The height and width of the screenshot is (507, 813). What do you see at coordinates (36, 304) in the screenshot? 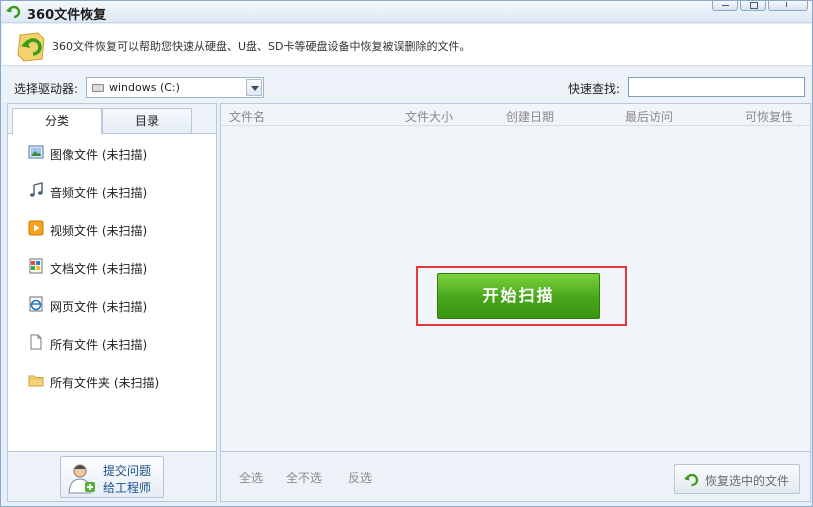
I see `webpage-icon` at bounding box center [36, 304].